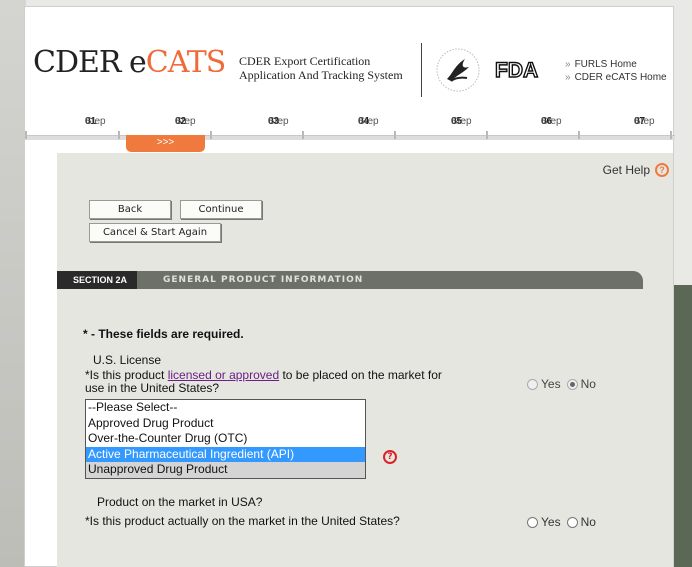  Describe the element at coordinates (532, 522) in the screenshot. I see `on-market-yes-radio` at that location.